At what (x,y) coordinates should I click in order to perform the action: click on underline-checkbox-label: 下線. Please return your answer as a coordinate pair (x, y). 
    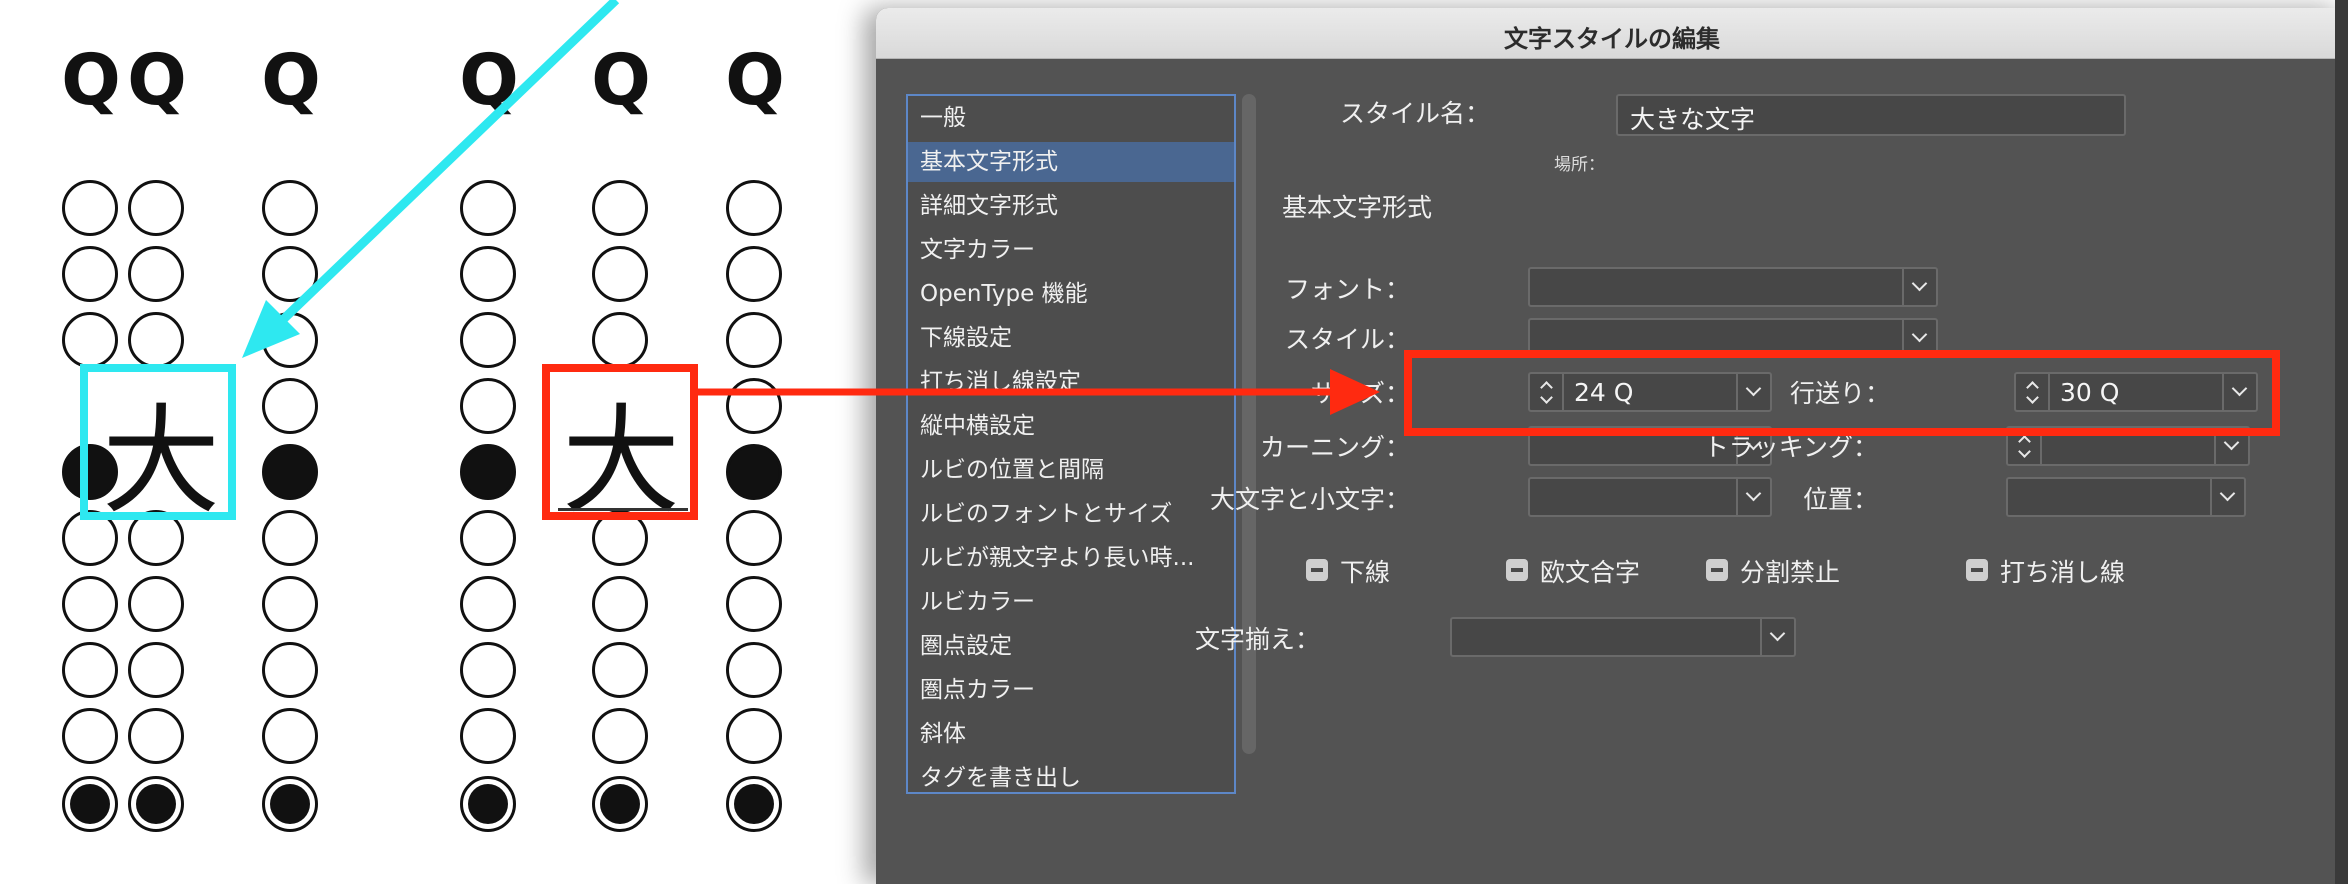
    Looking at the image, I should click on (1365, 572).